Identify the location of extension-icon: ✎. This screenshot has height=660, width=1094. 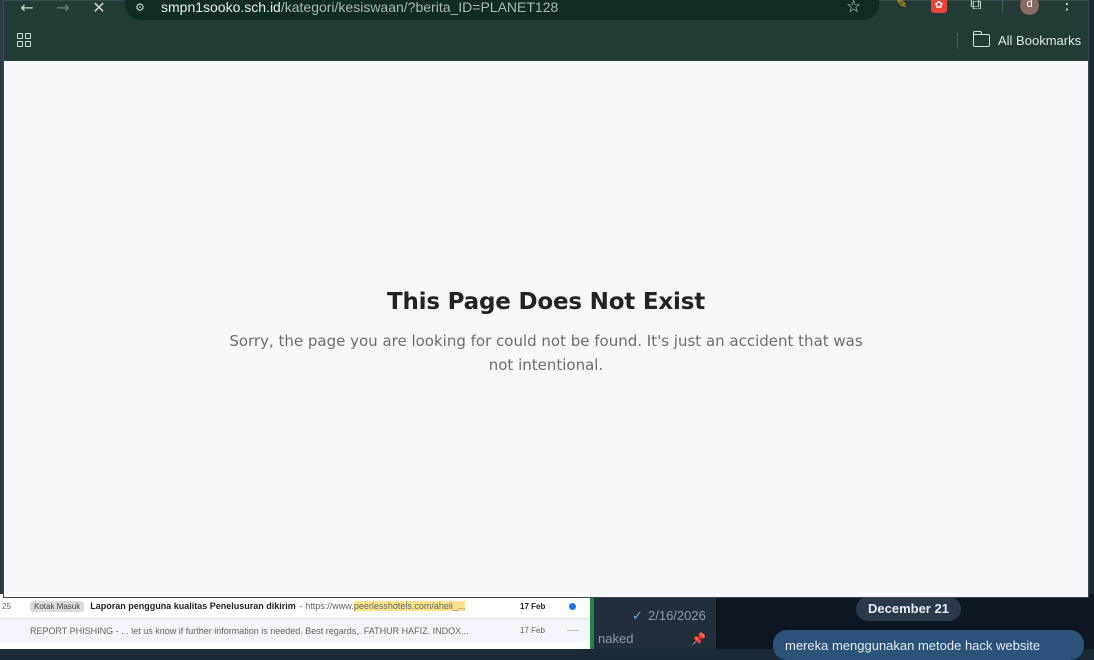
(902, 6).